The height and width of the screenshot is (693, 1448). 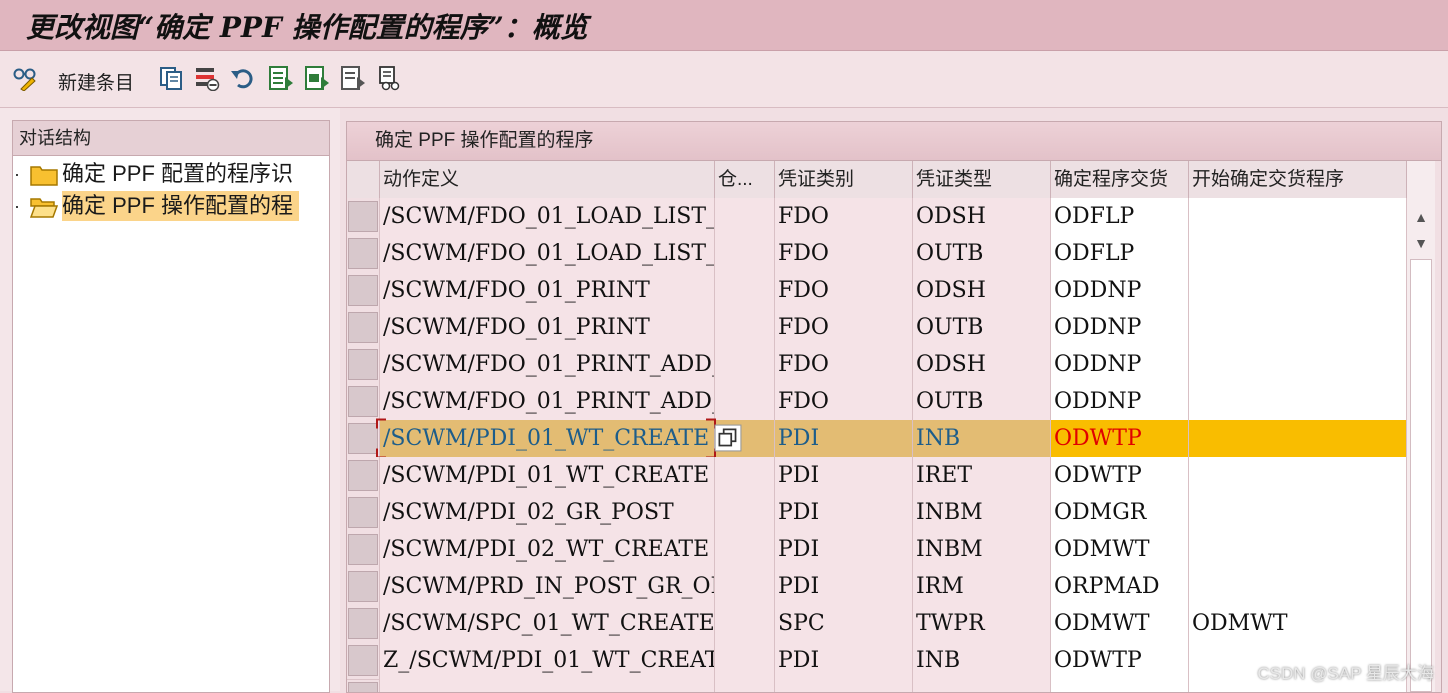 I want to click on column-header-document-type: 凭证类型, so click(x=982, y=179).